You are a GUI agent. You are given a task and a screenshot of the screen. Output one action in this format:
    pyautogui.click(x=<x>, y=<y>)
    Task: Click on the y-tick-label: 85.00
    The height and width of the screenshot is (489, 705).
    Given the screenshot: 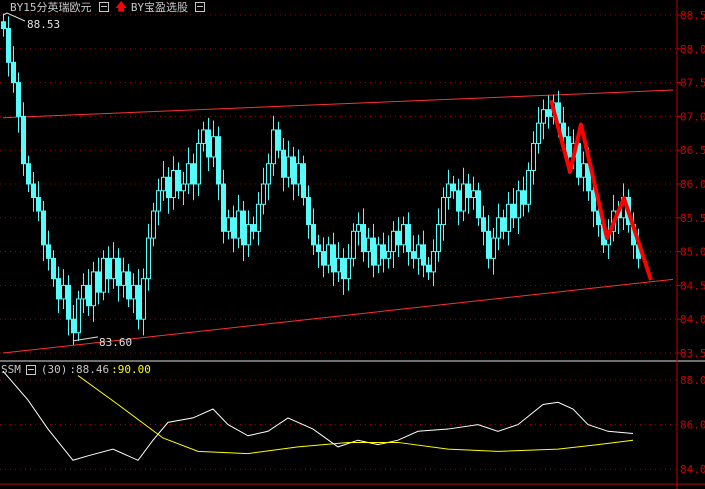 What is the action you would take?
    pyautogui.click(x=692, y=252)
    